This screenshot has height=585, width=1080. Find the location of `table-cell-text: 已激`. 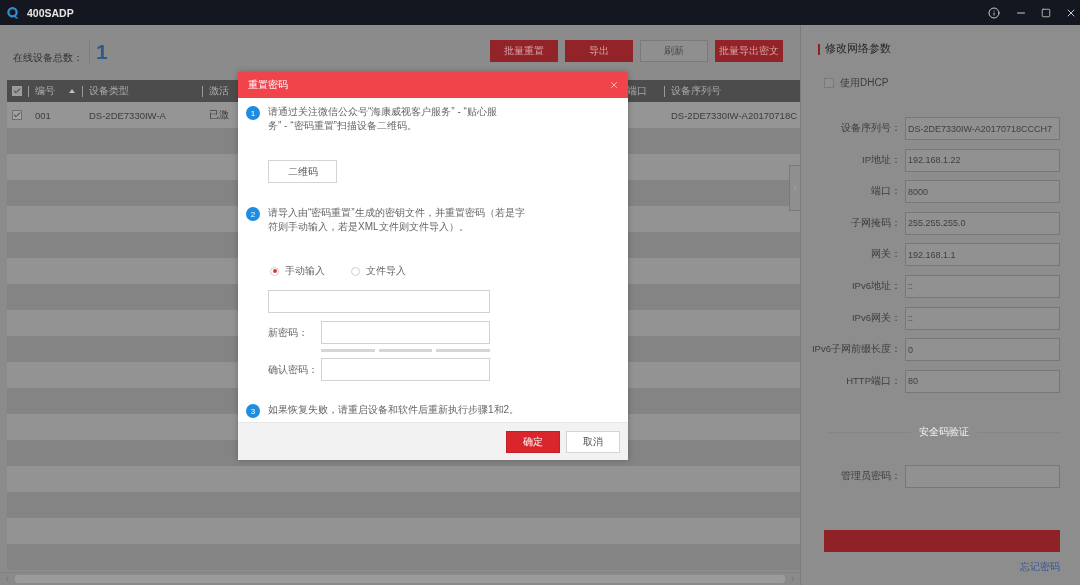

table-cell-text: 已激 is located at coordinates (219, 114).